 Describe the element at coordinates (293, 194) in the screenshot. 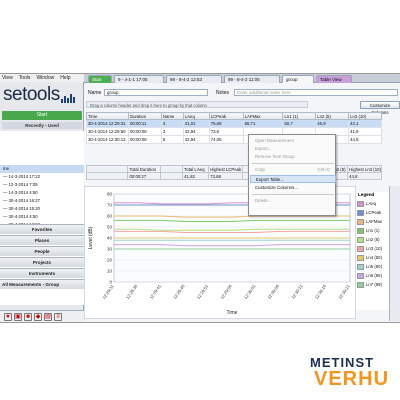

I see `menu-separator` at that location.